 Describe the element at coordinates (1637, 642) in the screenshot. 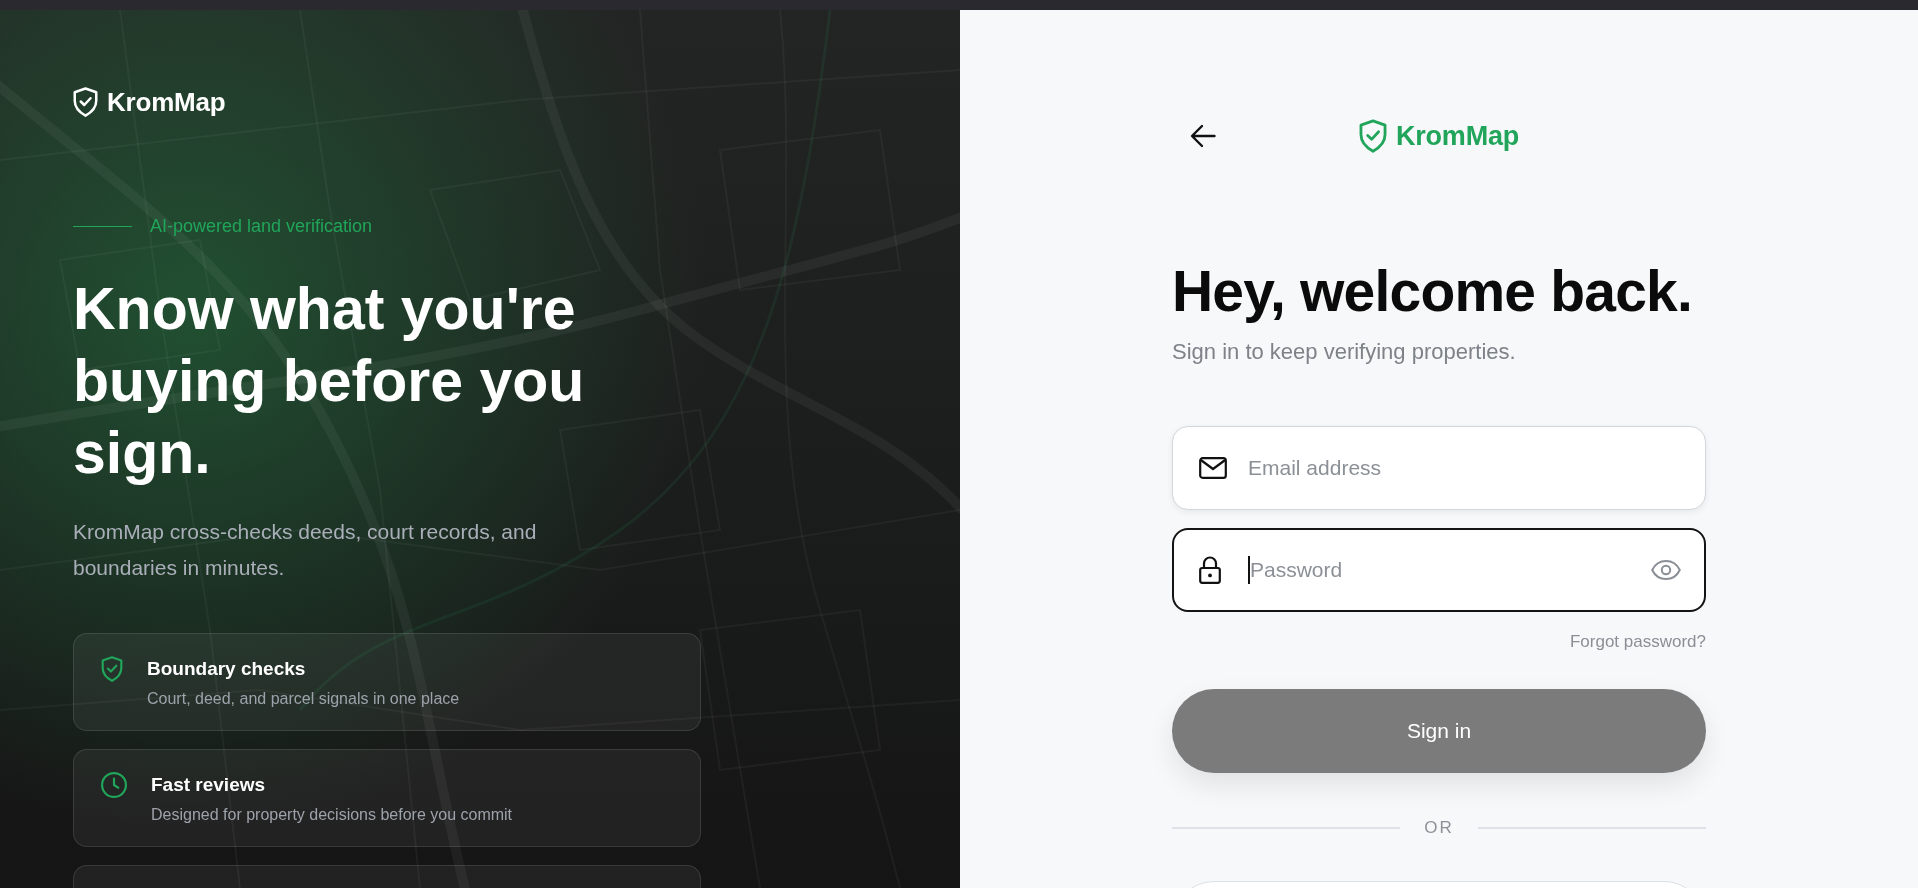

I see `forgot-password-link: Forgot password?` at that location.